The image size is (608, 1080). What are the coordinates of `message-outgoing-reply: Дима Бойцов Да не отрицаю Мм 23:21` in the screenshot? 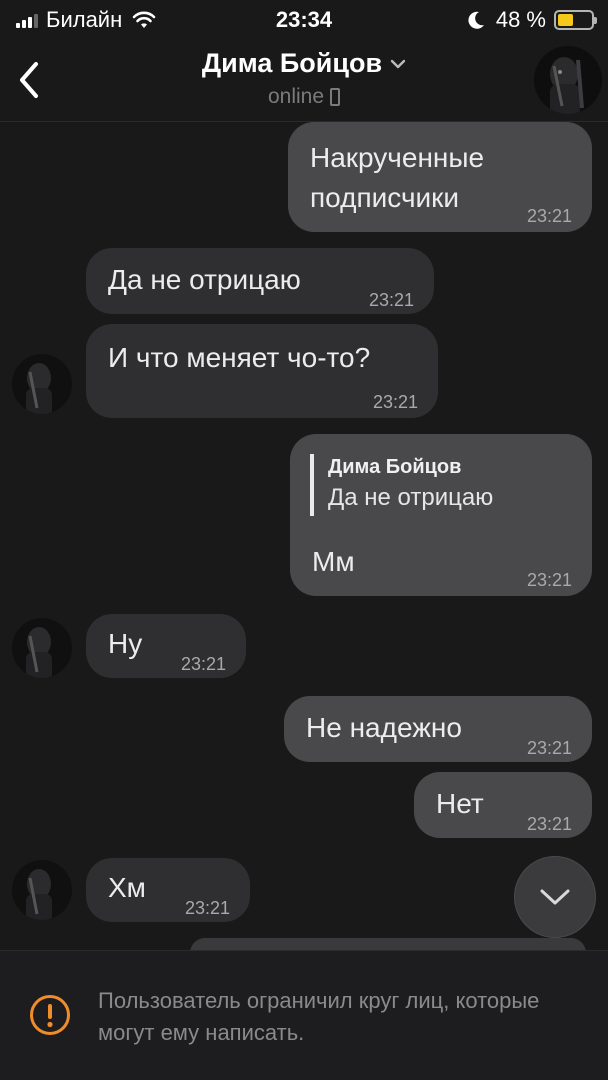 It's located at (441, 515).